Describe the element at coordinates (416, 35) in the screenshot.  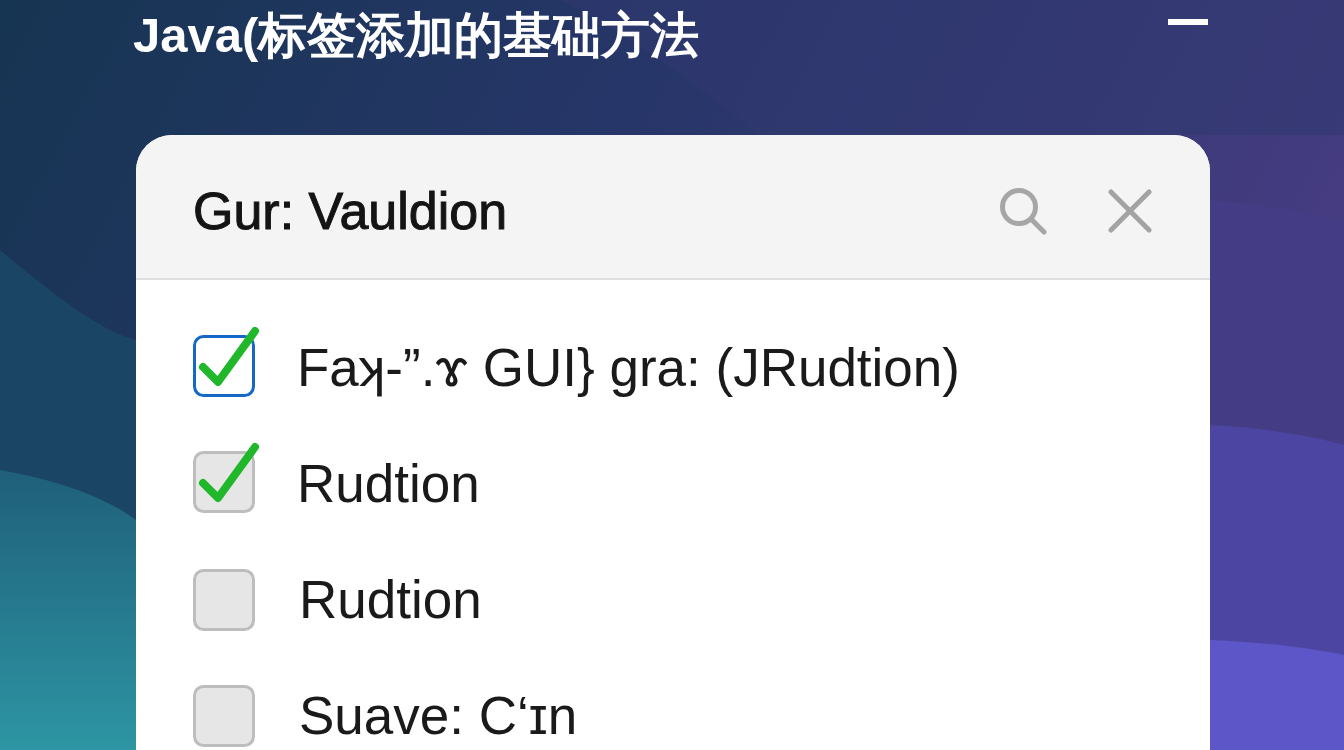
I see `window-title: Java(标签添加的基础方法` at that location.